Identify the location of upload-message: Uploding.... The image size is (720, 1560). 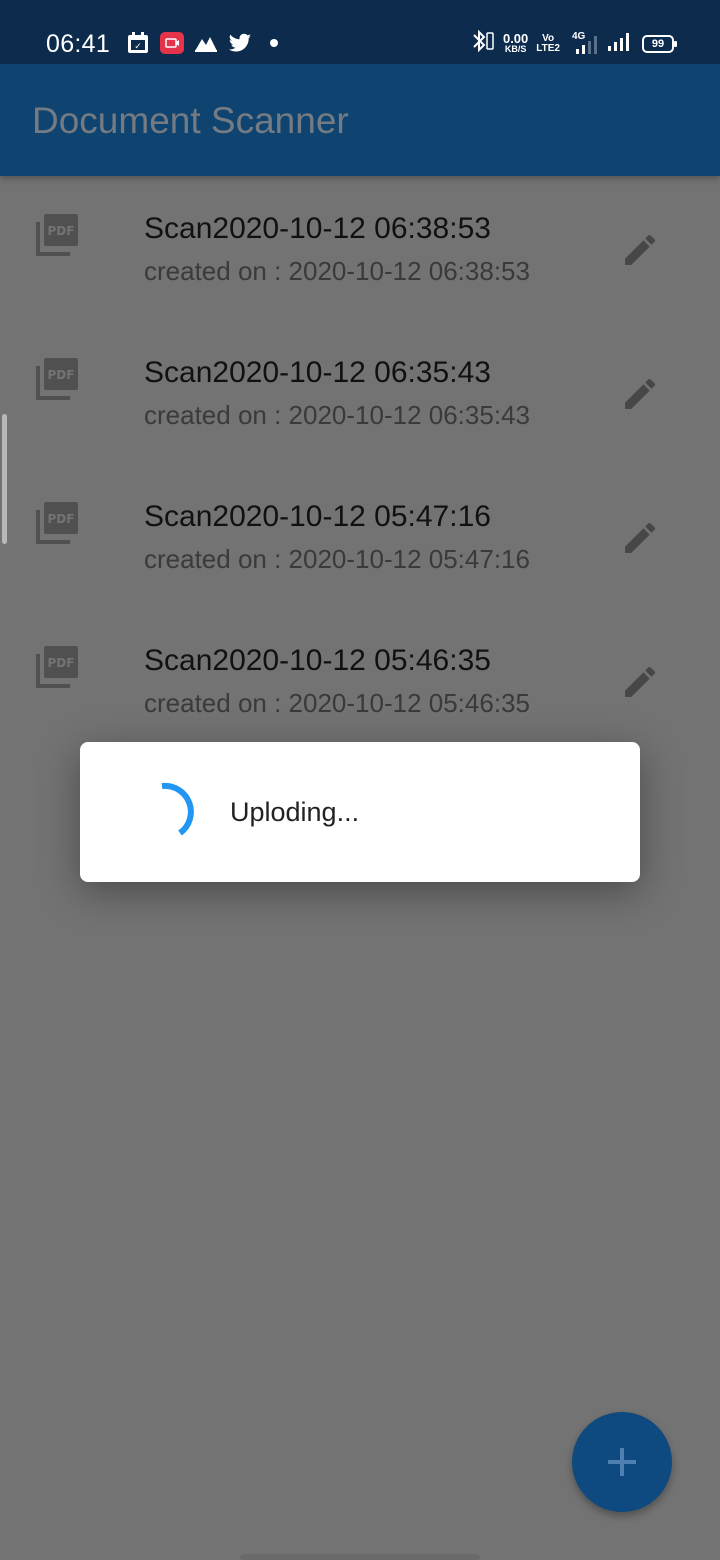
(295, 812).